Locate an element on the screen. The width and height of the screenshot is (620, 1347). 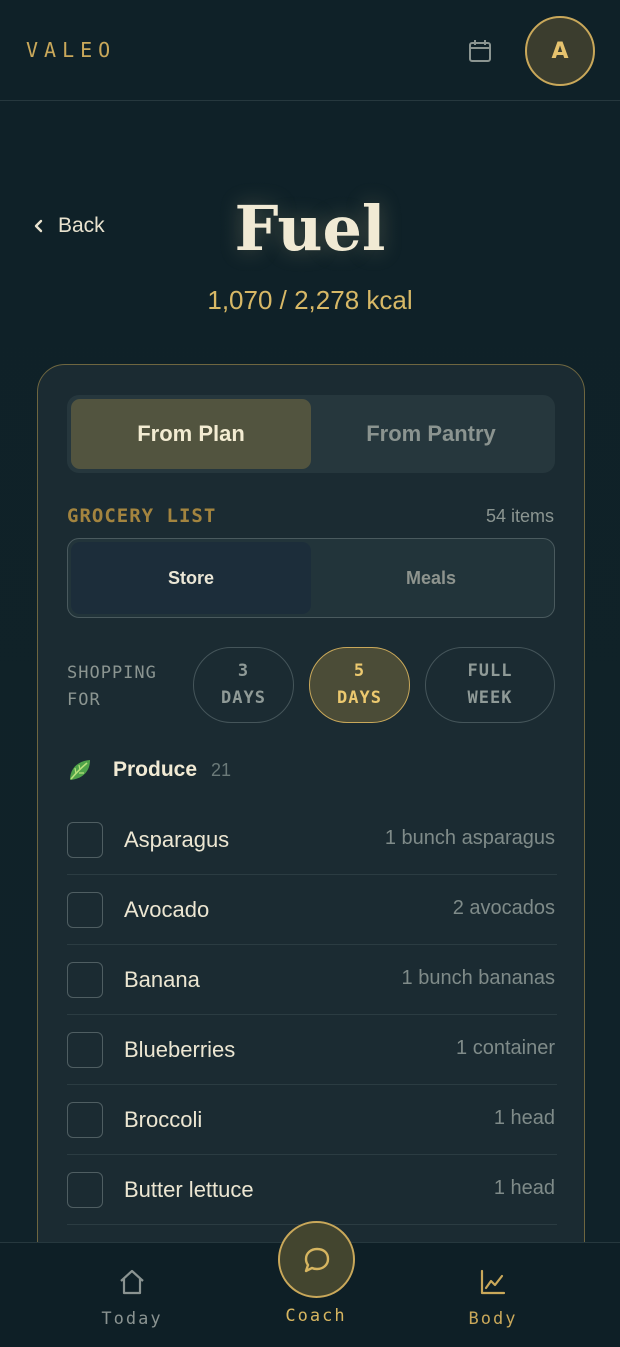
nav-coach-label: Coach is located at coordinates (316, 1316).